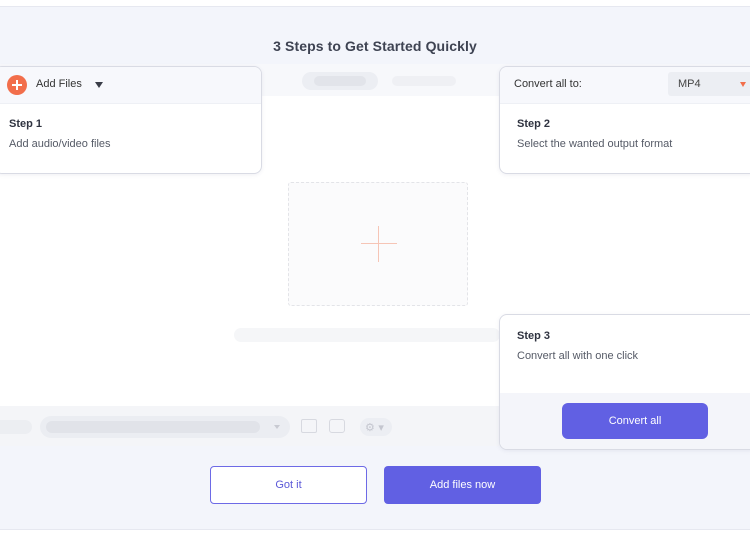 This screenshot has height=536, width=750. I want to click on background-hint-text, so click(367, 335).